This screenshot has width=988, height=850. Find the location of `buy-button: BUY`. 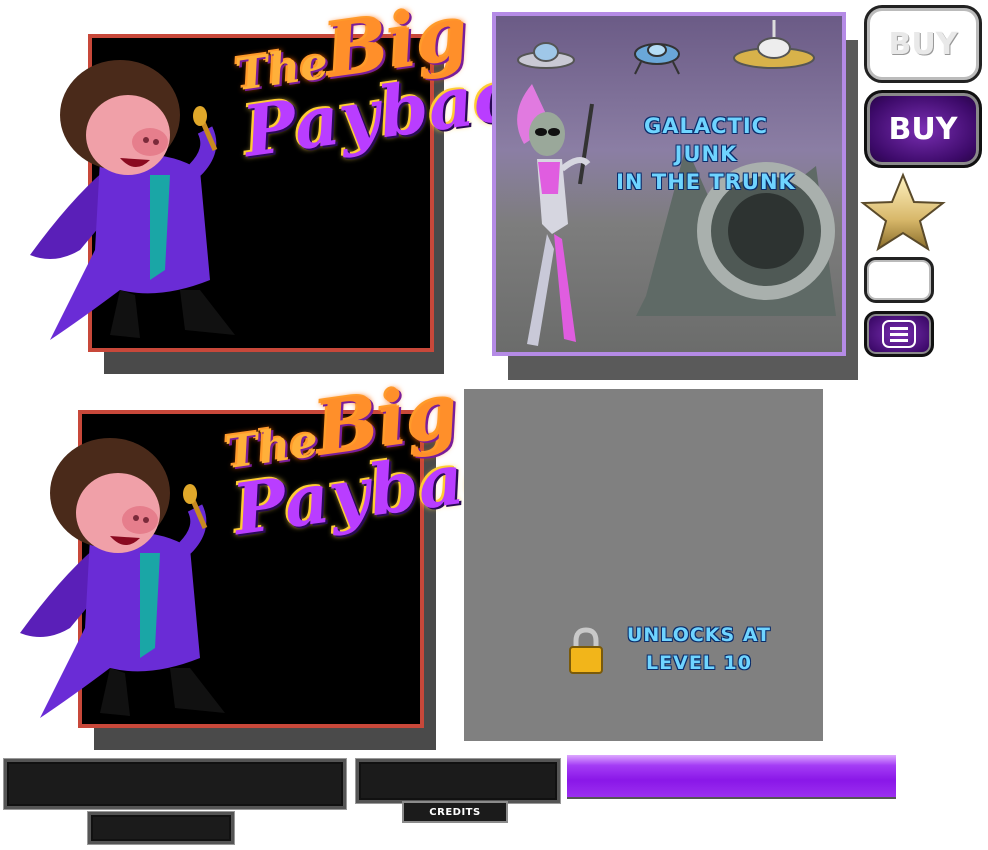

buy-button: BUY is located at coordinates (923, 44).